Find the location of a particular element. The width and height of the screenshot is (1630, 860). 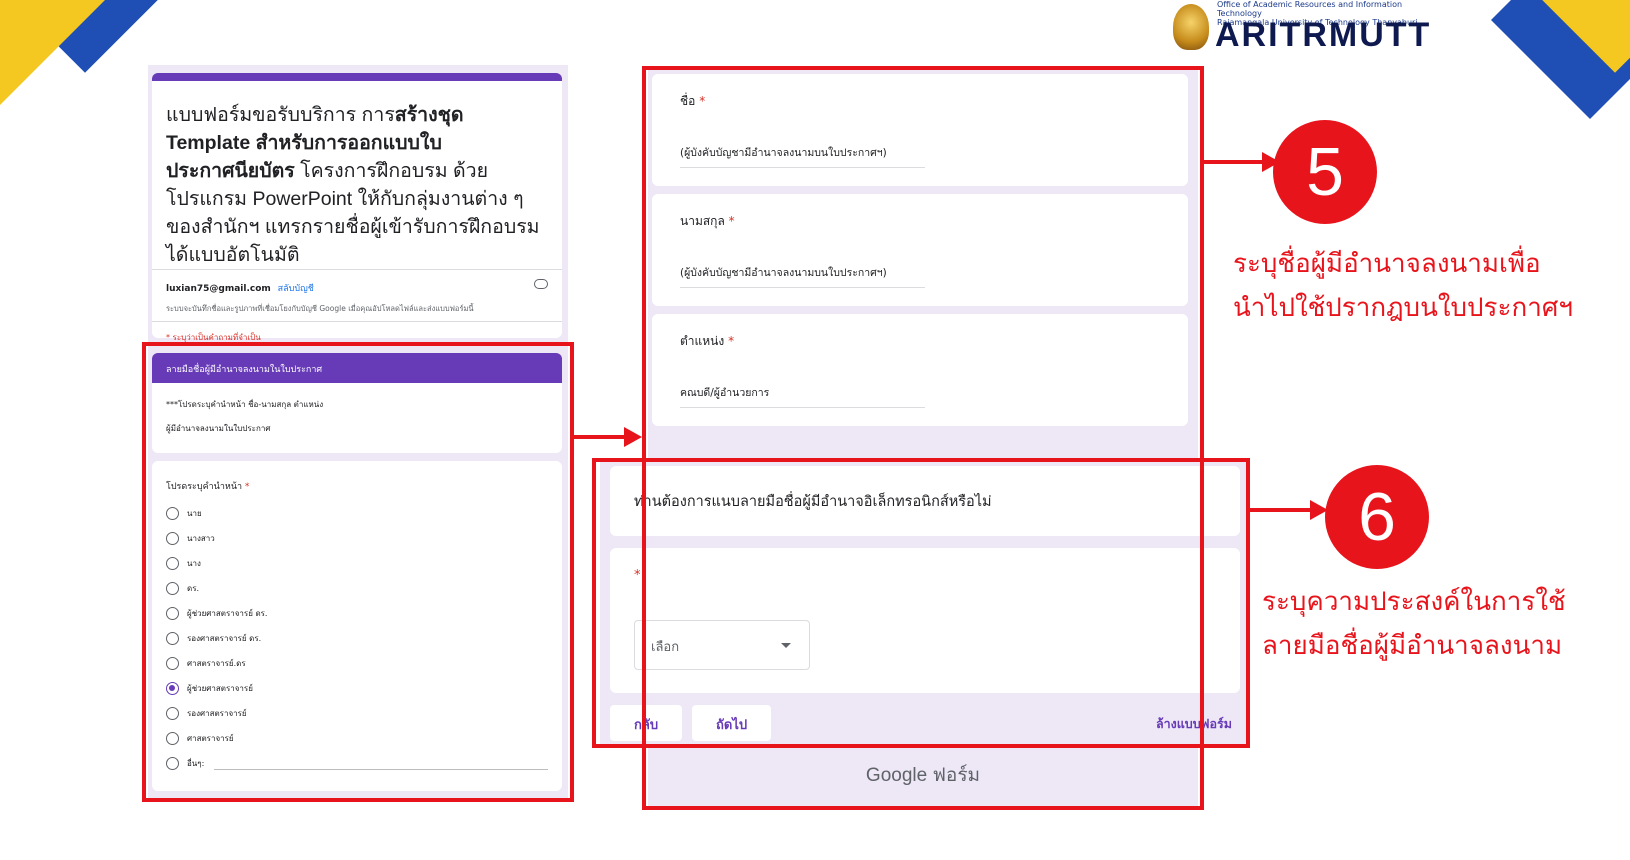

account-email: luxian75@gmail.com is located at coordinates (218, 289).